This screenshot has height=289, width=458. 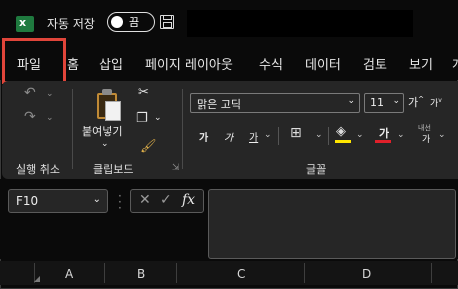 I want to click on underline-dropdown-icon: ⌄, so click(x=268, y=135).